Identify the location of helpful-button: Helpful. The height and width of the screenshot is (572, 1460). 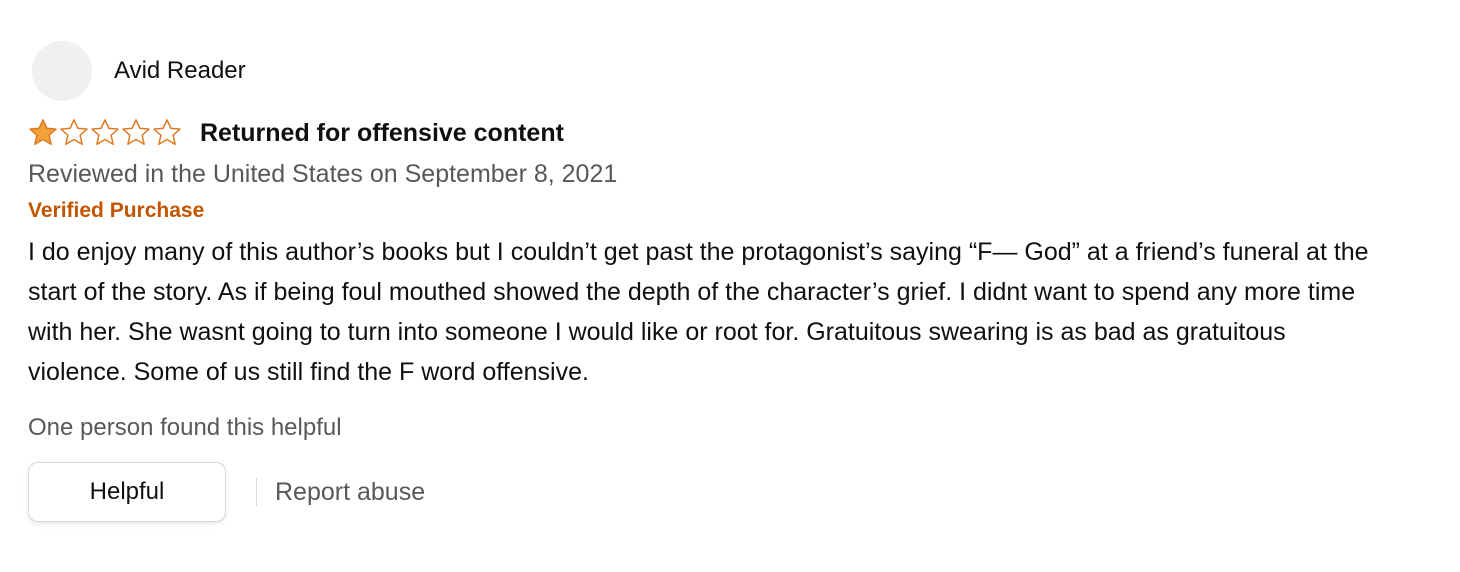
(127, 492).